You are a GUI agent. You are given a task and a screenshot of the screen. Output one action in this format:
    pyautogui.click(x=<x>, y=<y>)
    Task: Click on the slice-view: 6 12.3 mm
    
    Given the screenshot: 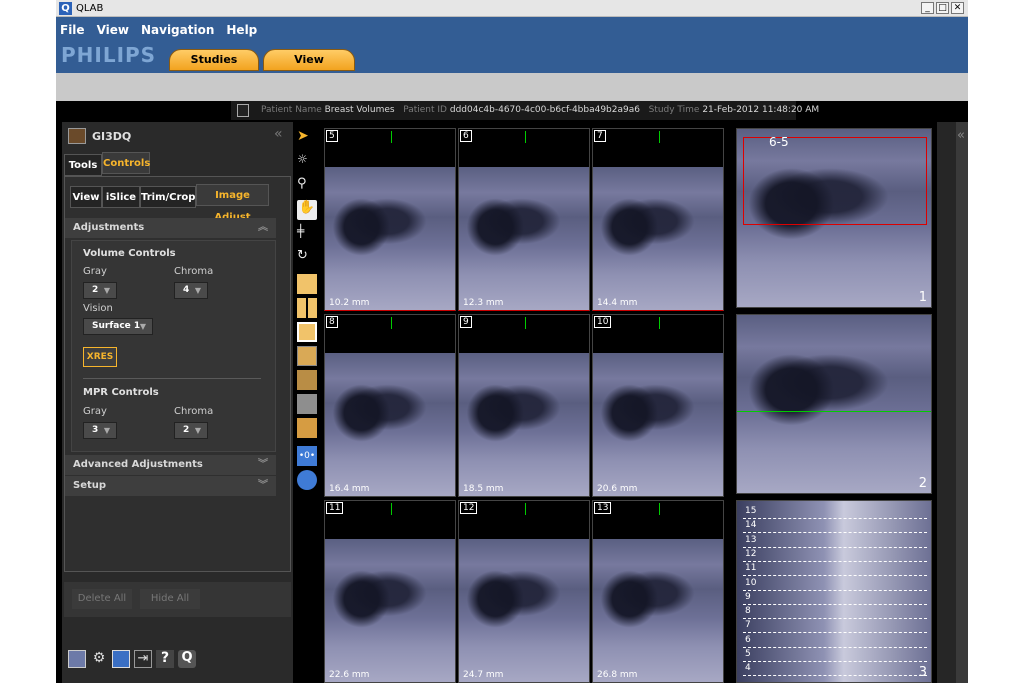 What is the action you would take?
    pyautogui.click(x=524, y=219)
    